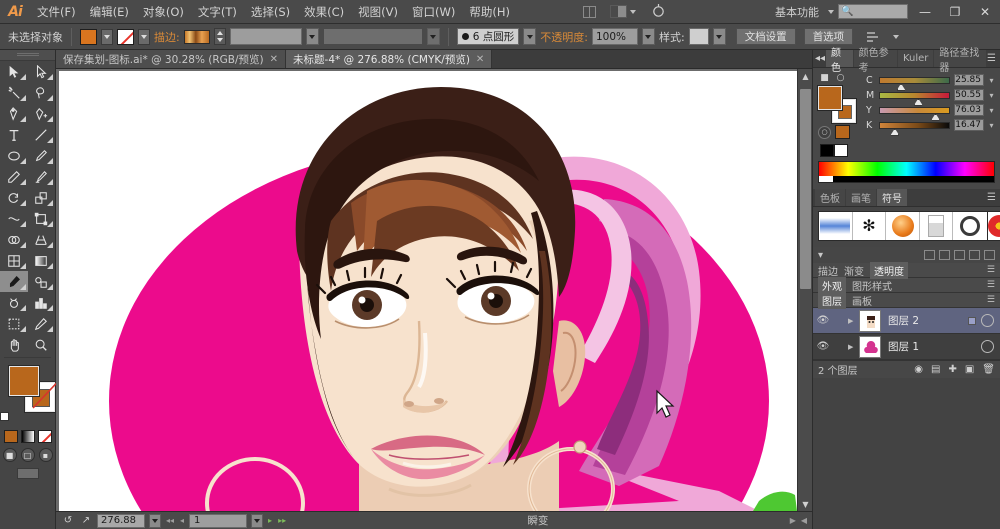 The height and width of the screenshot is (529, 1000). I want to click on slider-stepper-m: ▾, so click(991, 95).